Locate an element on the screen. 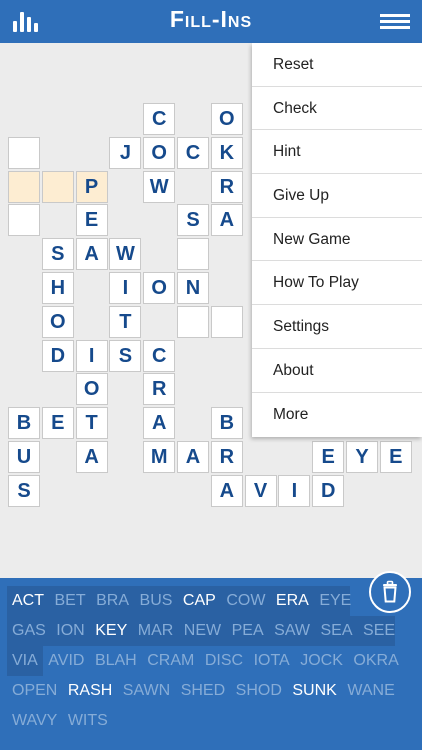 The width and height of the screenshot is (422, 750). word-chip: COW is located at coordinates (245, 601).